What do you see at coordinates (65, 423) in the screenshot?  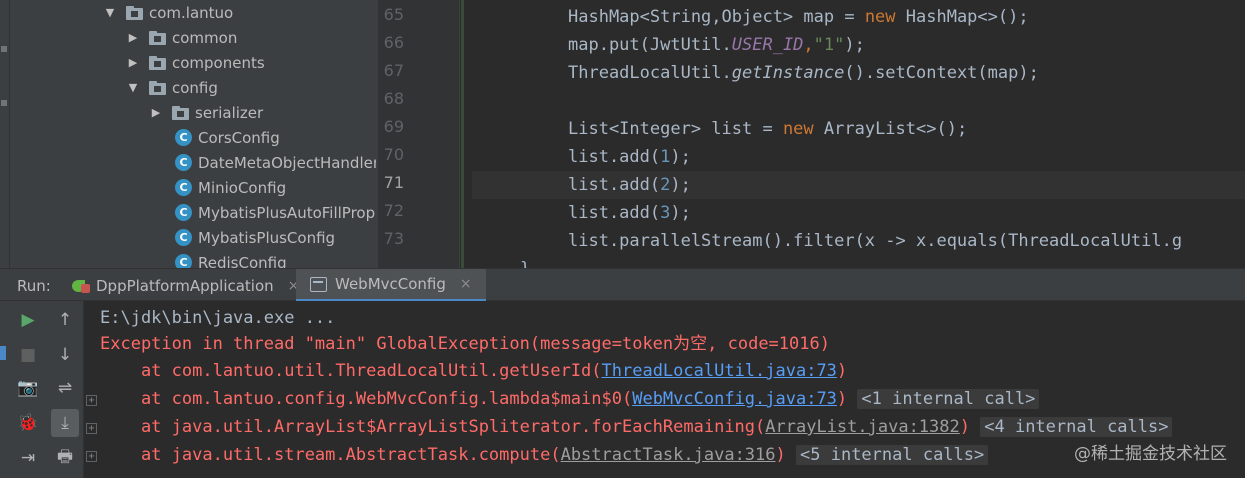 I see `scroll-to-end-button: ⤓` at bounding box center [65, 423].